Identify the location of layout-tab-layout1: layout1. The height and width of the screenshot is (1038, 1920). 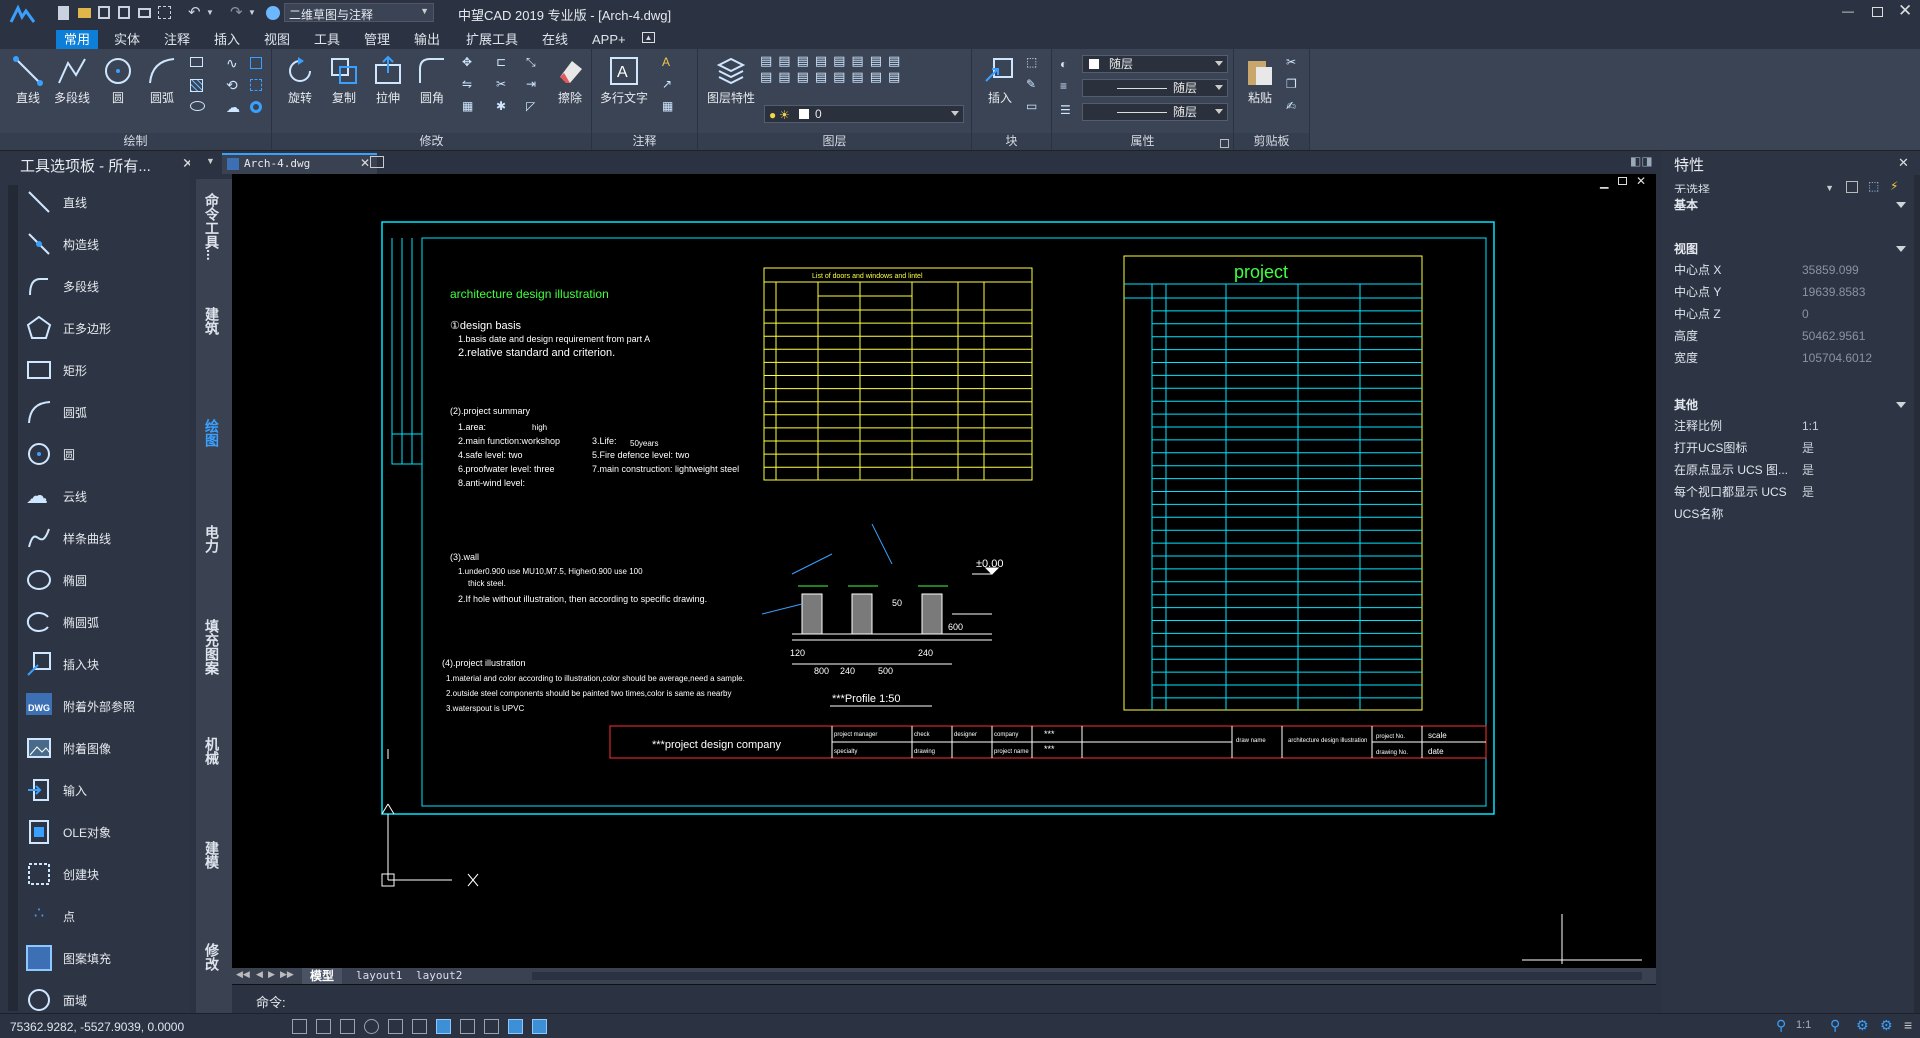
(379, 976).